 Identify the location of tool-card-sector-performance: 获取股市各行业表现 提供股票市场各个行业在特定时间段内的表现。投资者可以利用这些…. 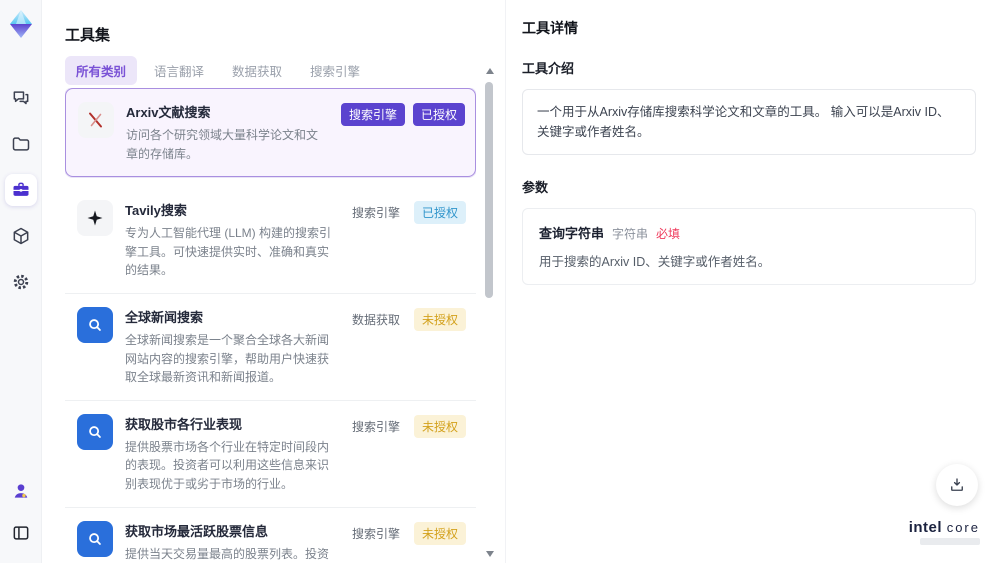
(270, 454).